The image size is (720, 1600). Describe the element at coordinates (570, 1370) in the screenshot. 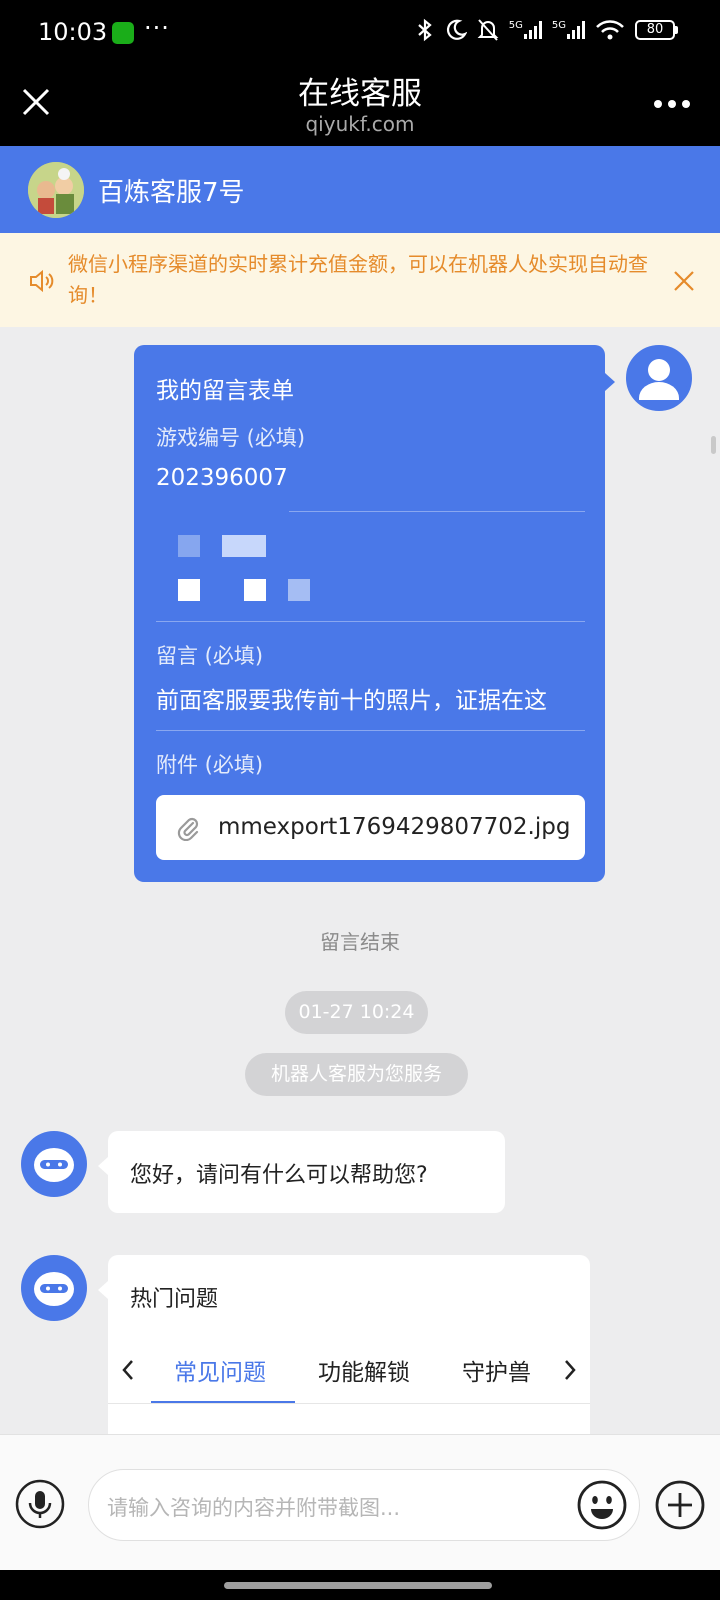

I see `chevron-right-icon` at that location.